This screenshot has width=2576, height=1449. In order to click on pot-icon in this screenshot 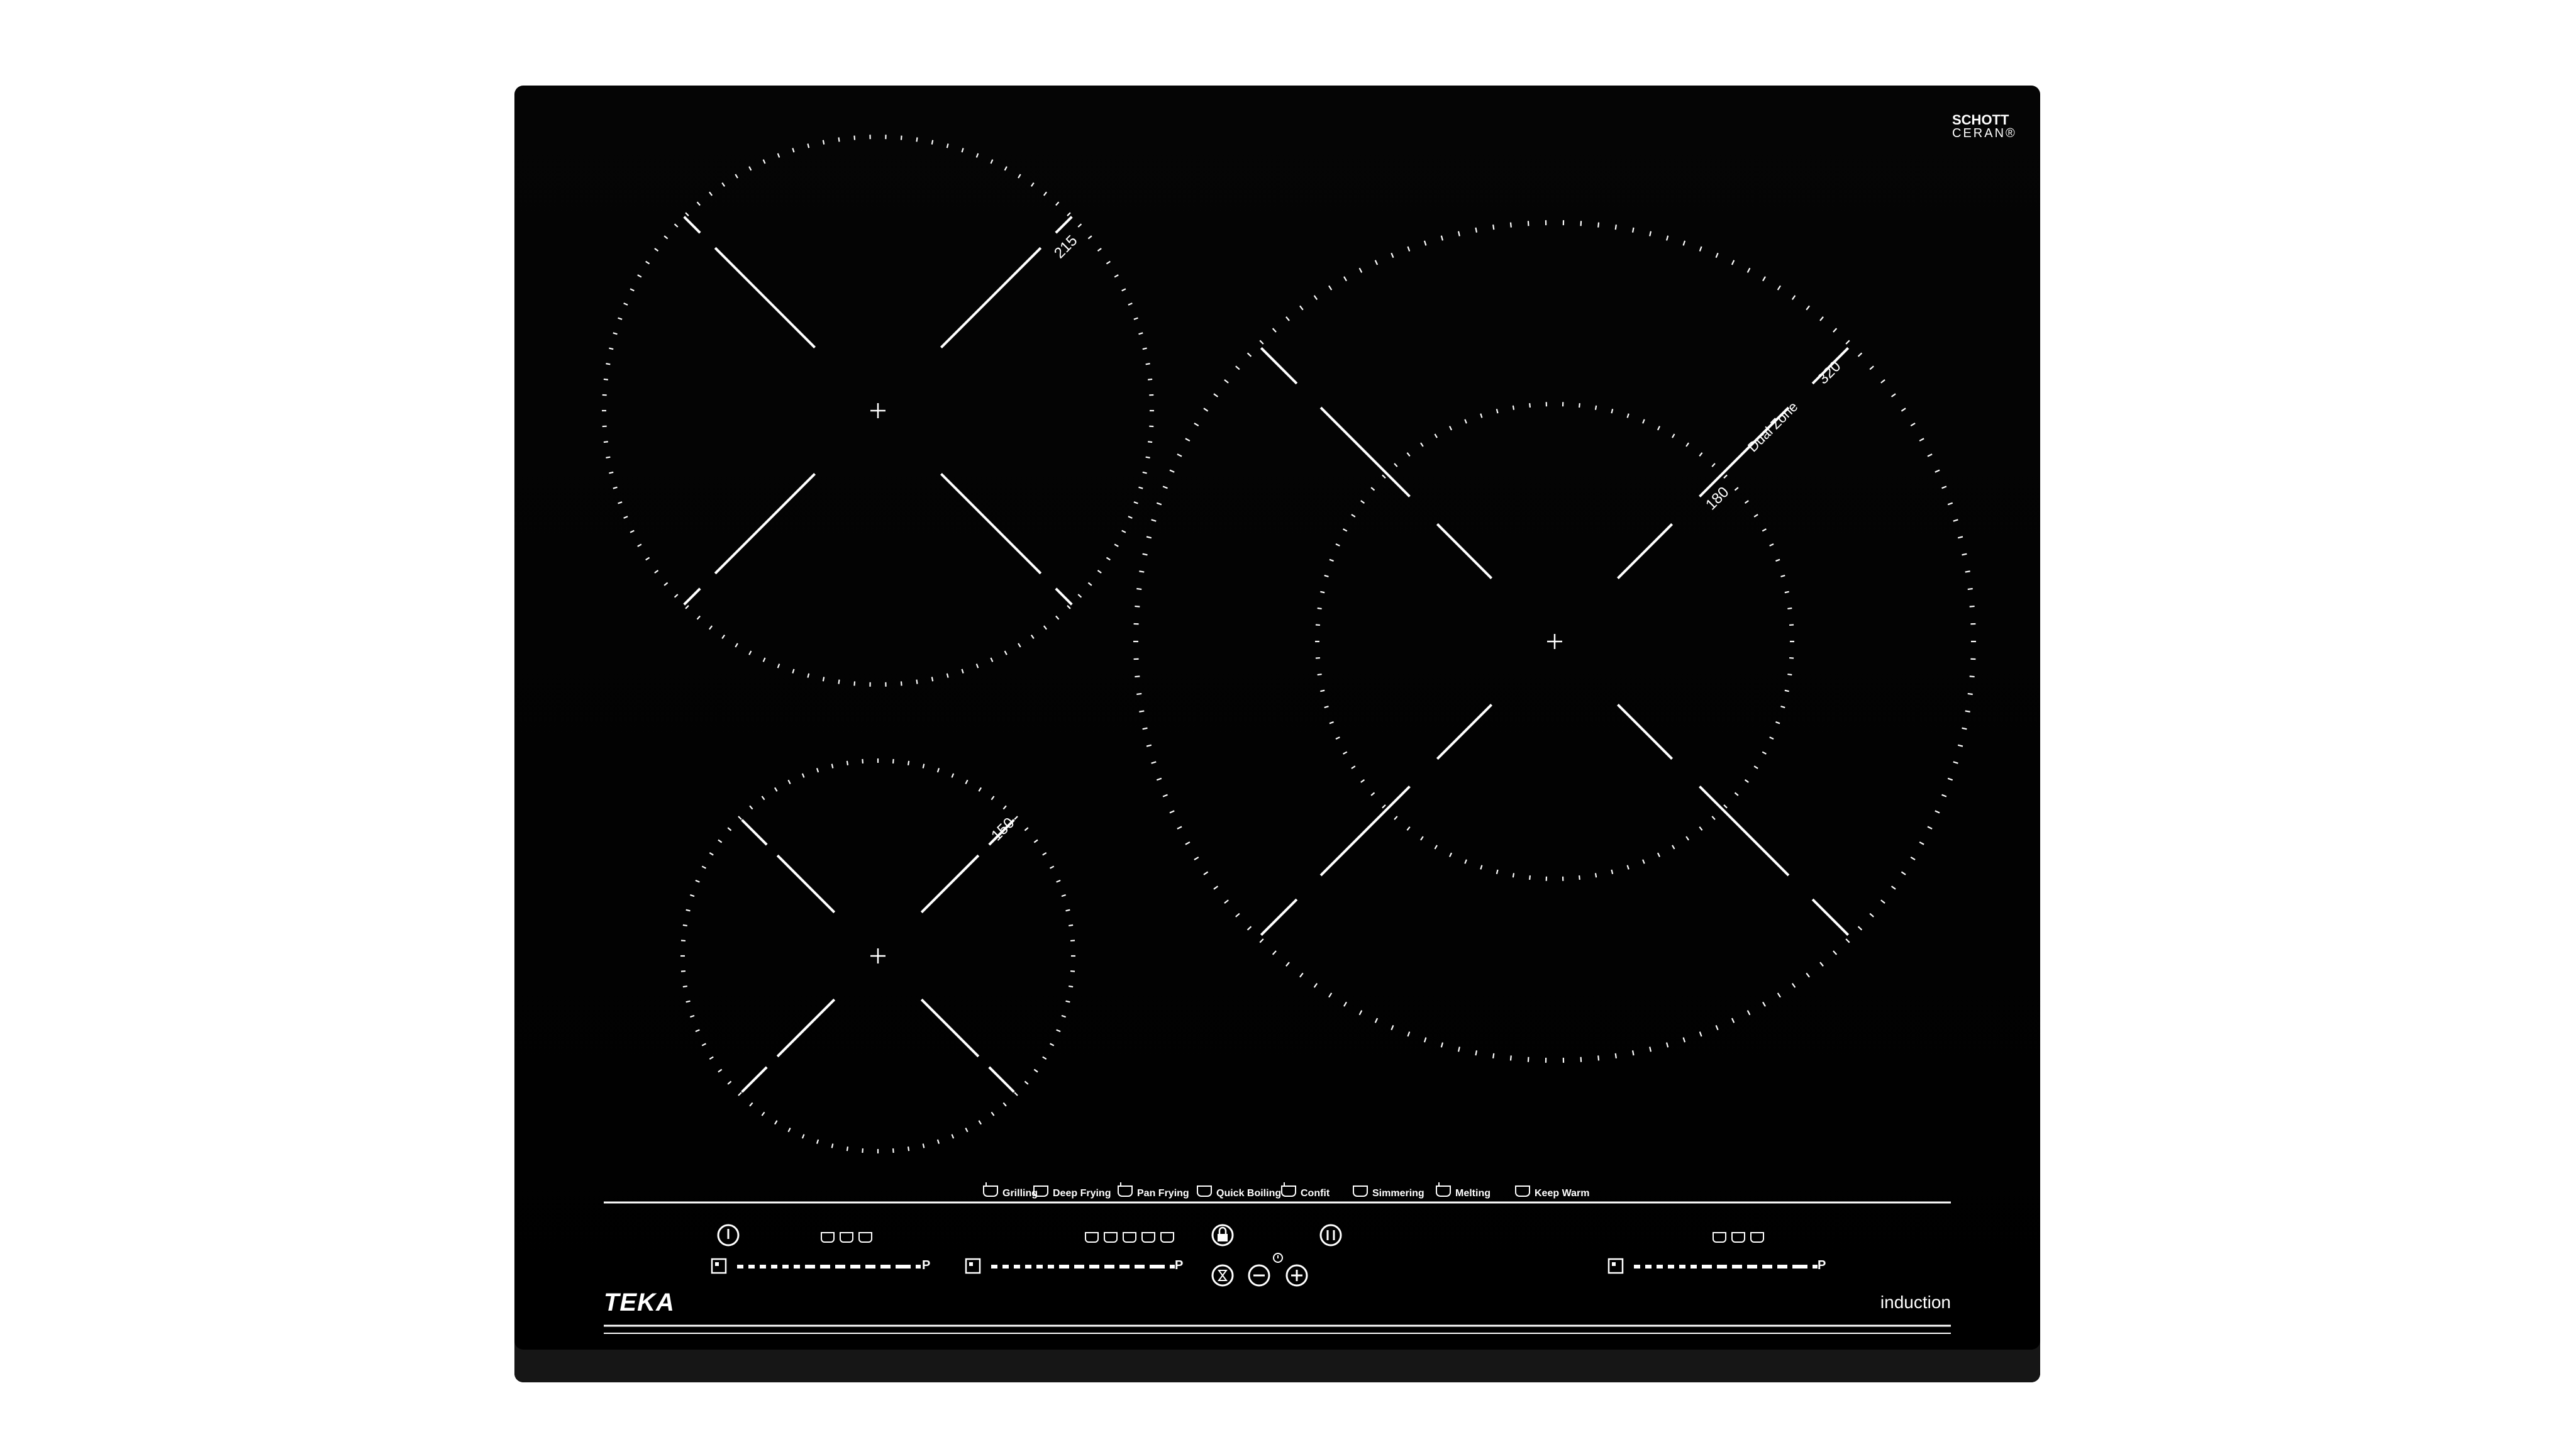, I will do `click(1360, 1191)`.